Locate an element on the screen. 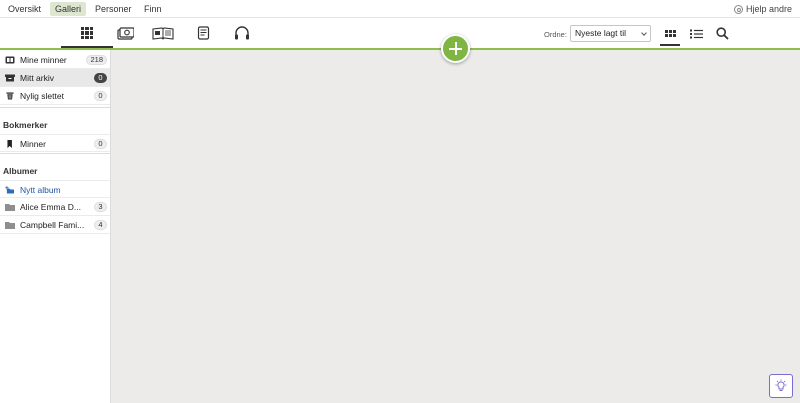 This screenshot has width=800, height=403. nav-personer: Personer is located at coordinates (113, 9).